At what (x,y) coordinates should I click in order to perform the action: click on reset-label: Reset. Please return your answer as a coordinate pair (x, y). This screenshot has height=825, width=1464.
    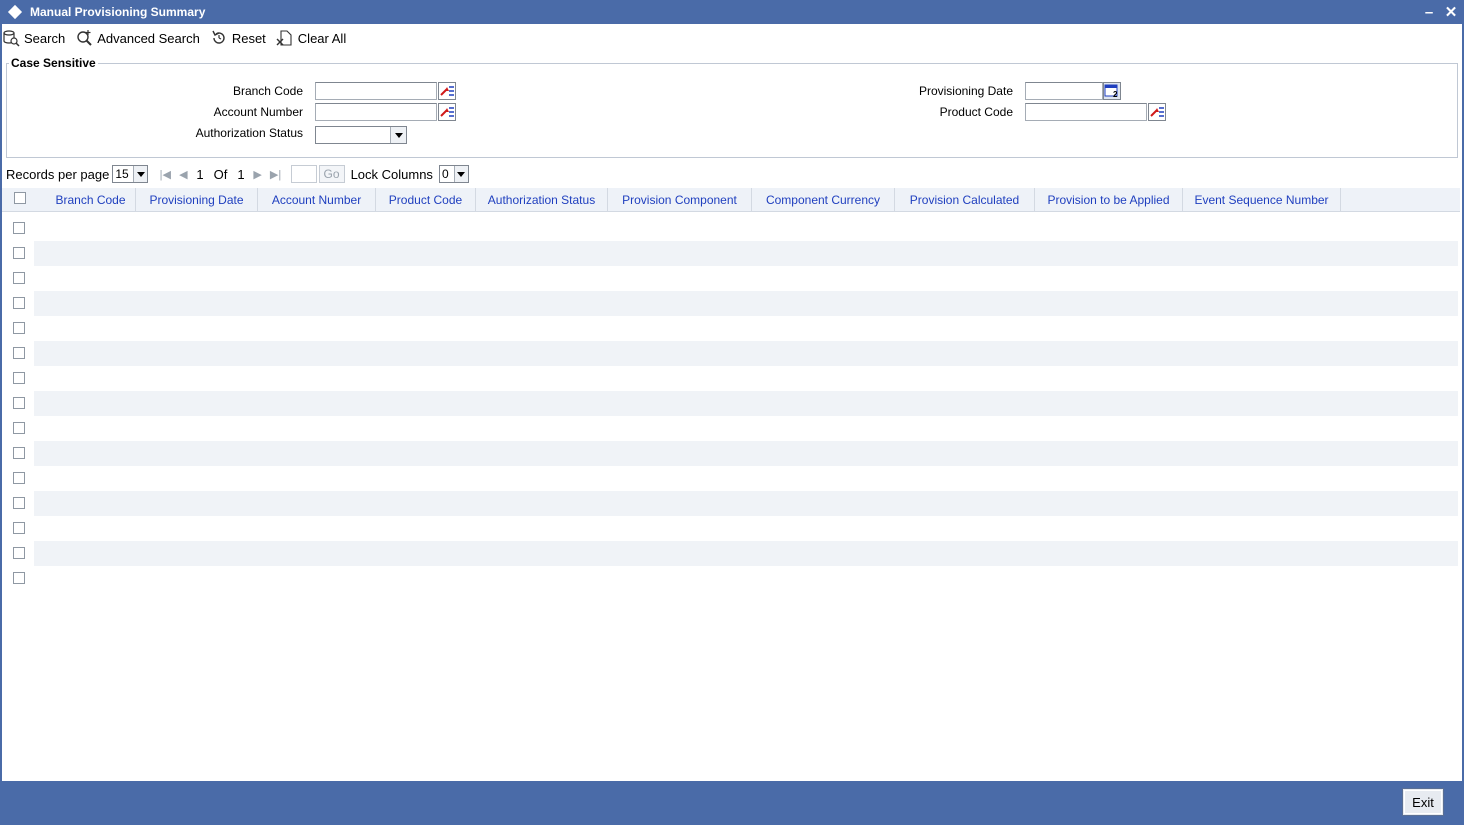
    Looking at the image, I should click on (248, 38).